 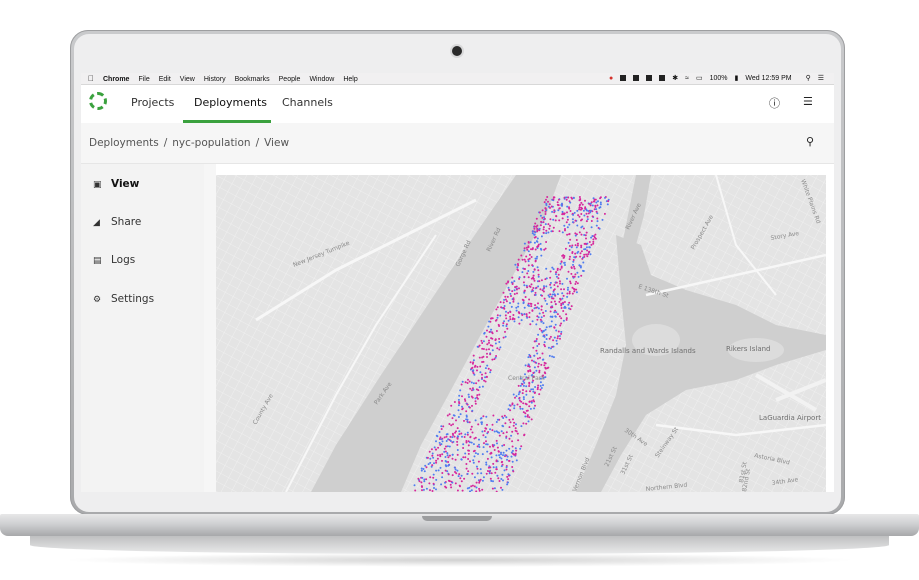 What do you see at coordinates (116, 184) in the screenshot?
I see `sidebar-item-view: ▣ View` at bounding box center [116, 184].